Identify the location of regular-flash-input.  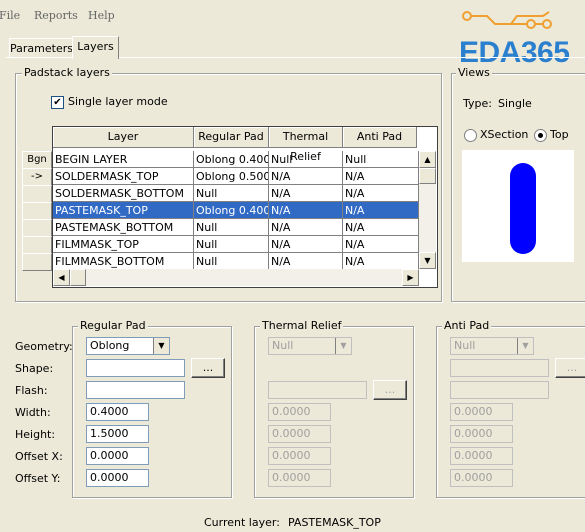
(135, 390).